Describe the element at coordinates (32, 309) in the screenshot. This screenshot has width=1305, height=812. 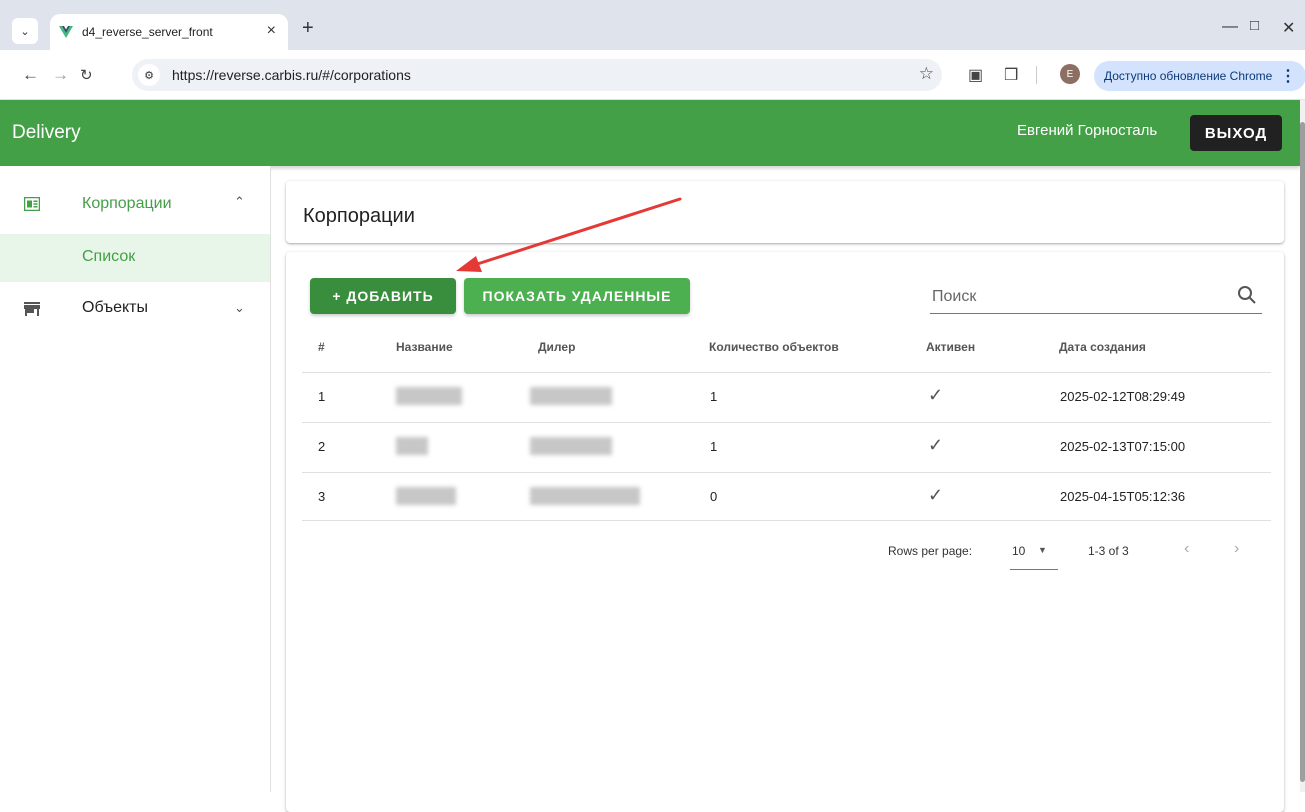
I see `store-icon` at that location.